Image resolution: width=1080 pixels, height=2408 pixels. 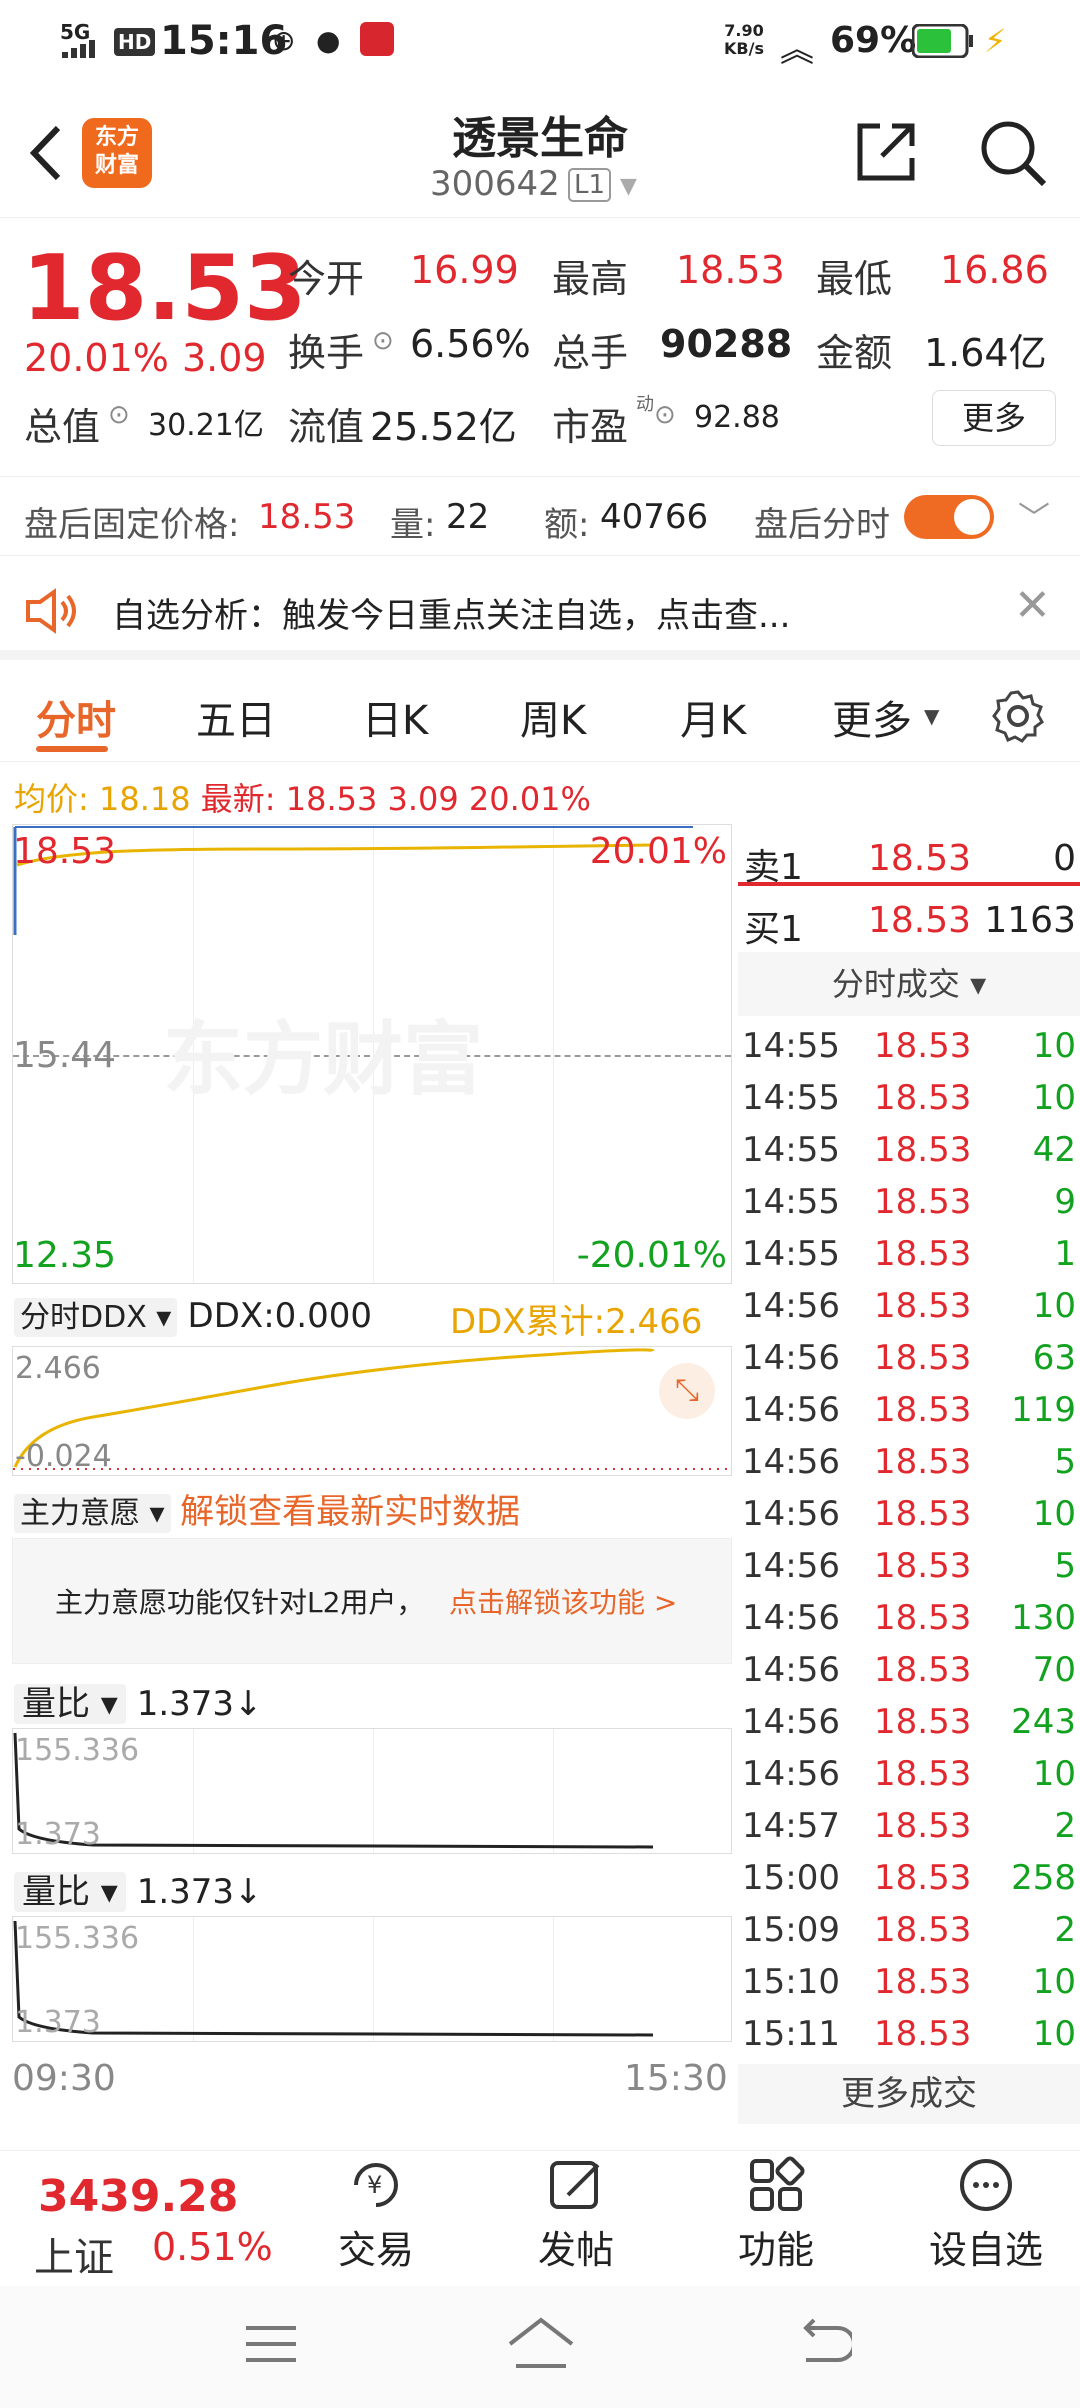 What do you see at coordinates (909, 2034) in the screenshot?
I see `trade-row: 15:11 18.53 10` at bounding box center [909, 2034].